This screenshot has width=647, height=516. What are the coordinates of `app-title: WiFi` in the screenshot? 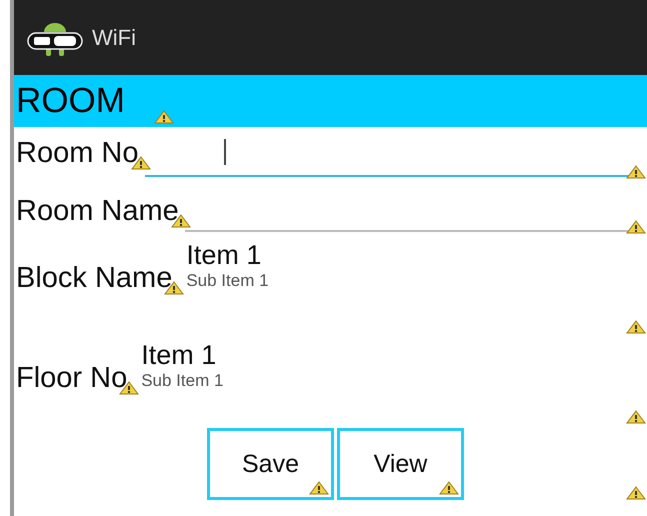 It's located at (114, 37).